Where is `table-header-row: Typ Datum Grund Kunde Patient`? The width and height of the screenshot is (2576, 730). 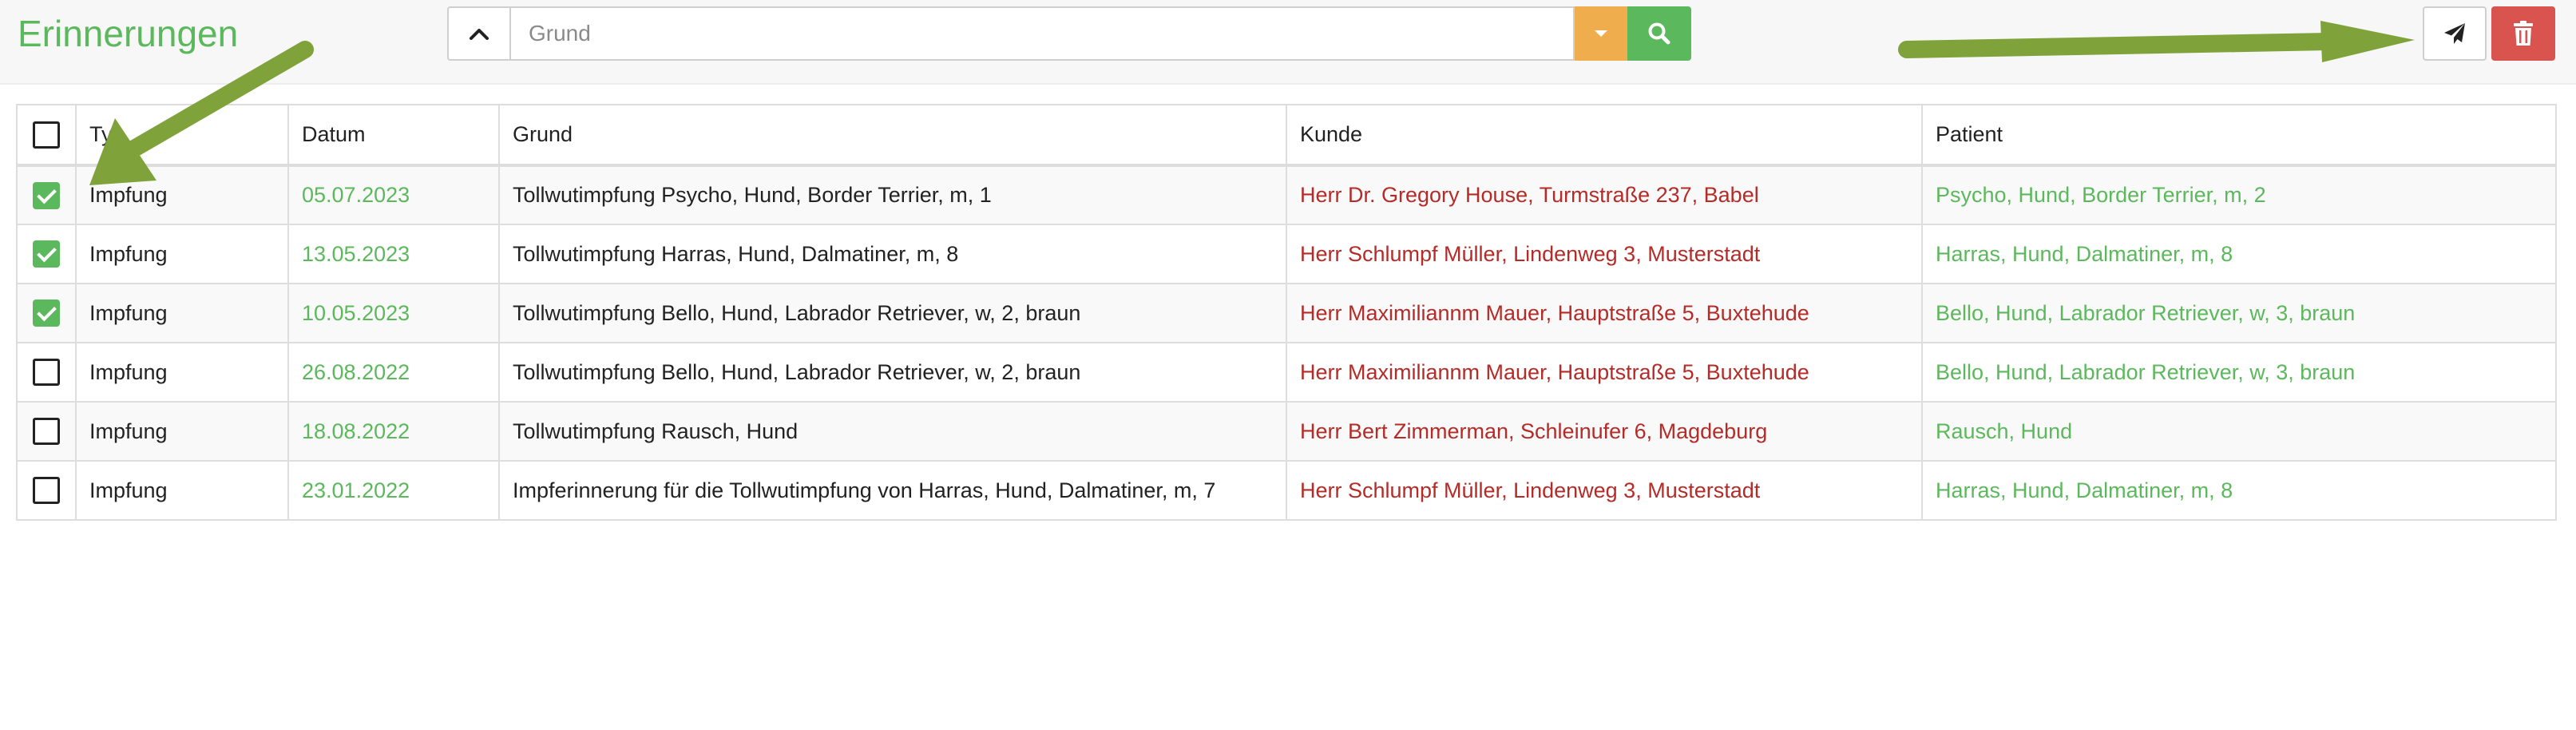 table-header-row: Typ Datum Grund Kunde Patient is located at coordinates (1286, 136).